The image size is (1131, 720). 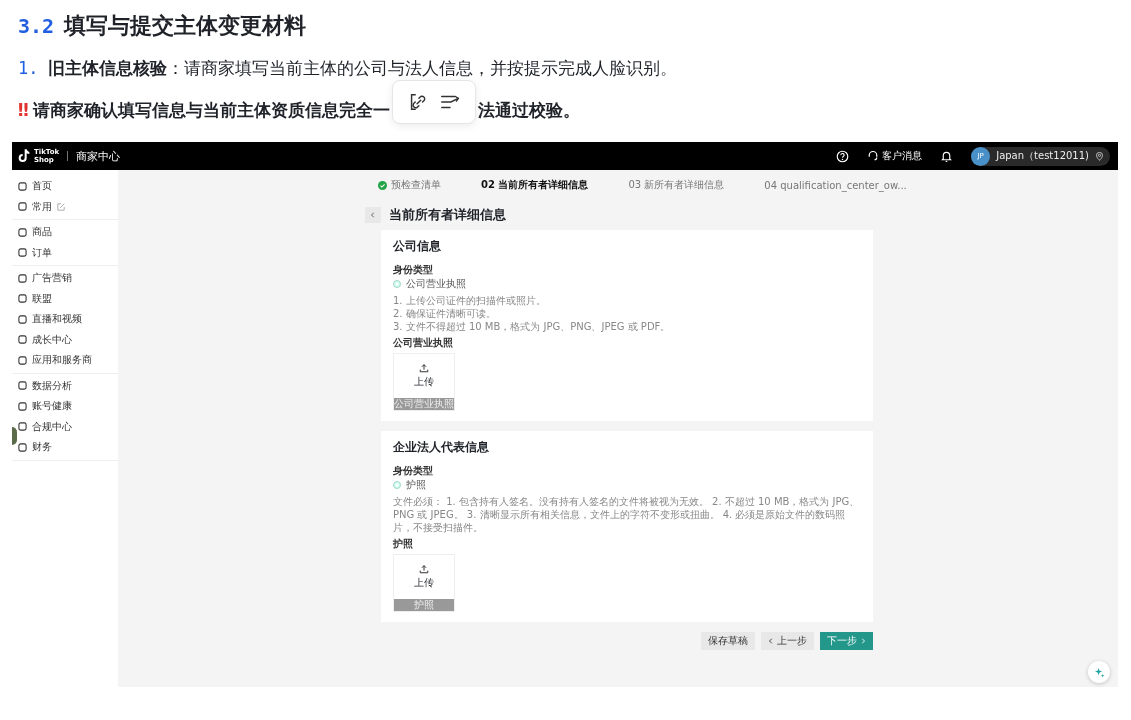 I want to click on save-draft-button: 保存草稿, so click(x=728, y=641).